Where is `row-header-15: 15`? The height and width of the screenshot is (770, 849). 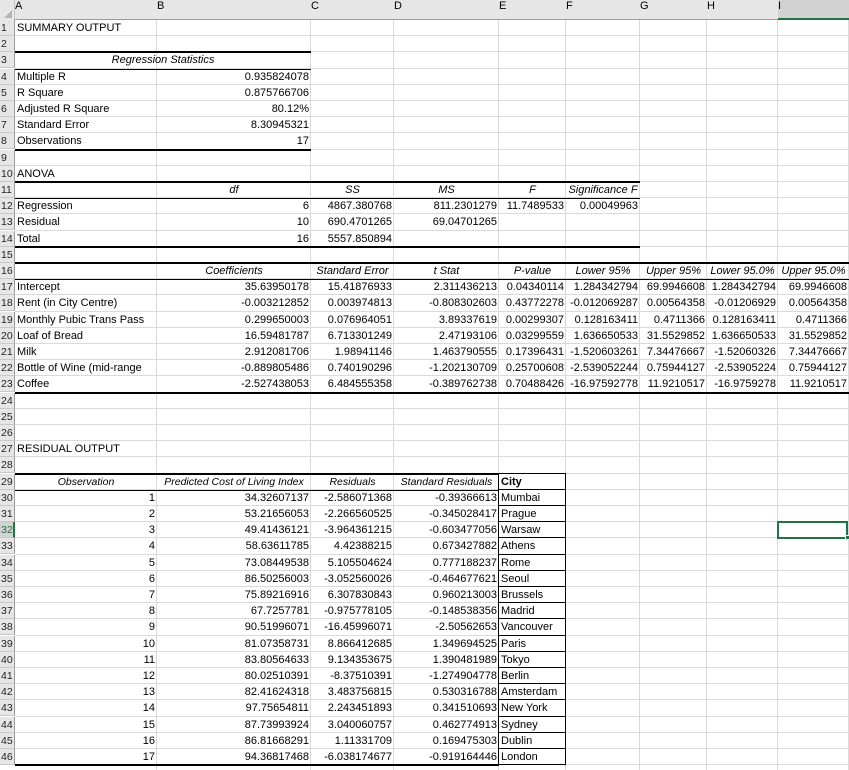
row-header-15: 15 is located at coordinates (7, 255).